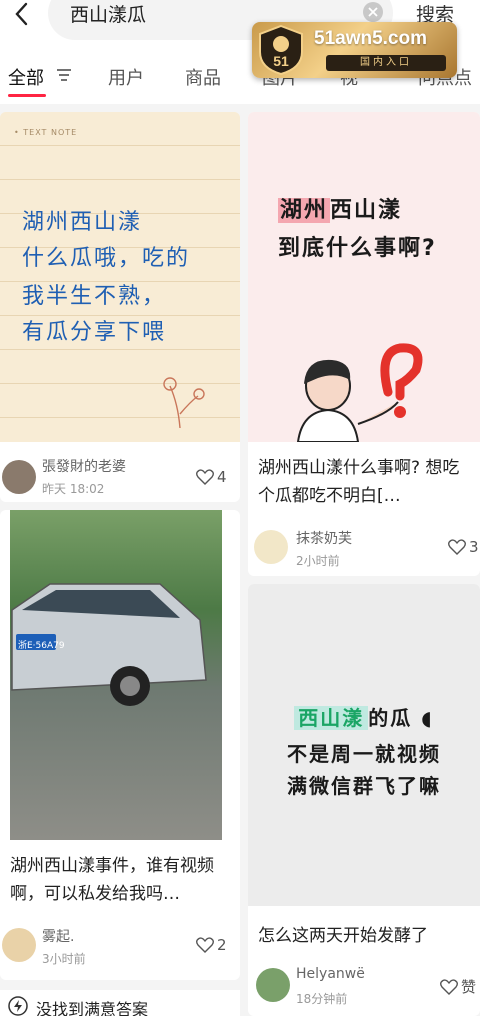 This screenshot has height=1016, width=480. Describe the element at coordinates (366, 210) in the screenshot. I see `cover-text: 西山漾` at that location.